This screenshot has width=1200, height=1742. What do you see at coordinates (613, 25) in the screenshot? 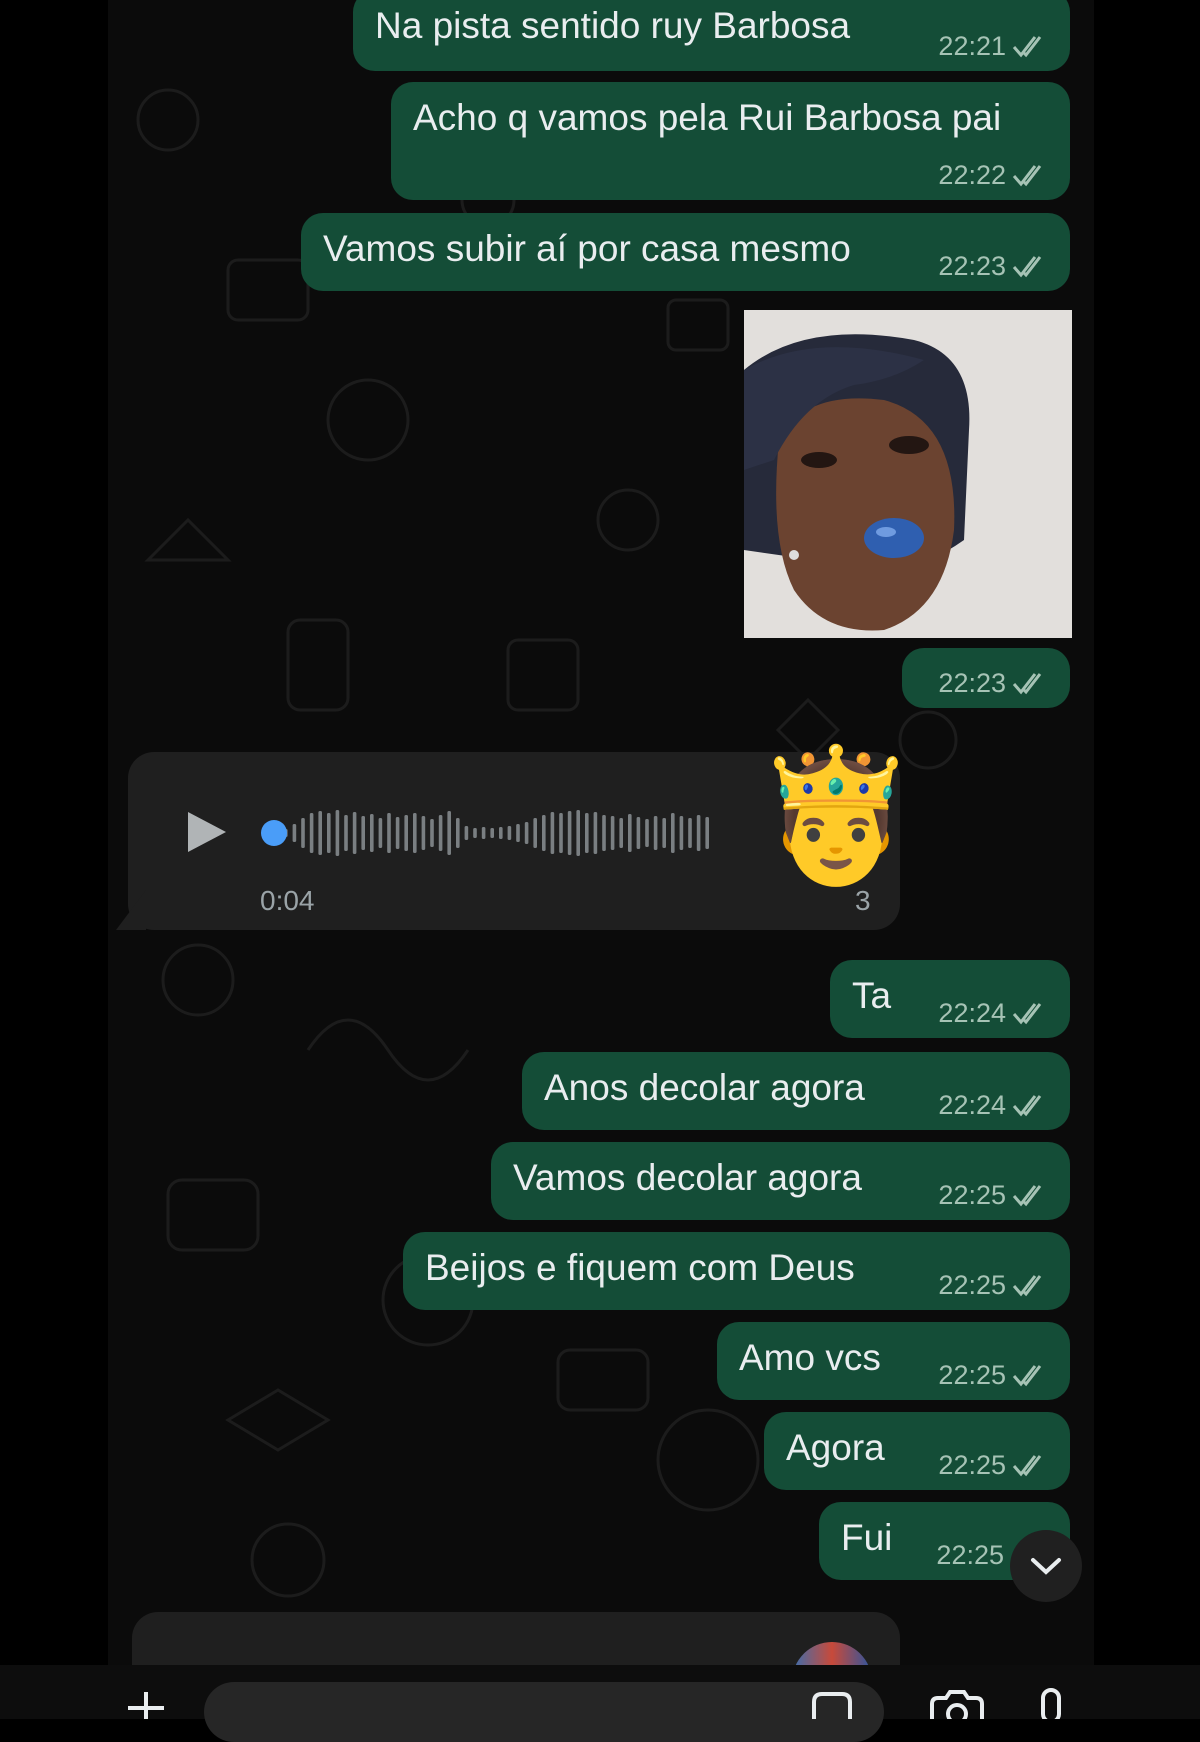
I see `message-text: Na pista sentido ruy Barbosa` at bounding box center [613, 25].